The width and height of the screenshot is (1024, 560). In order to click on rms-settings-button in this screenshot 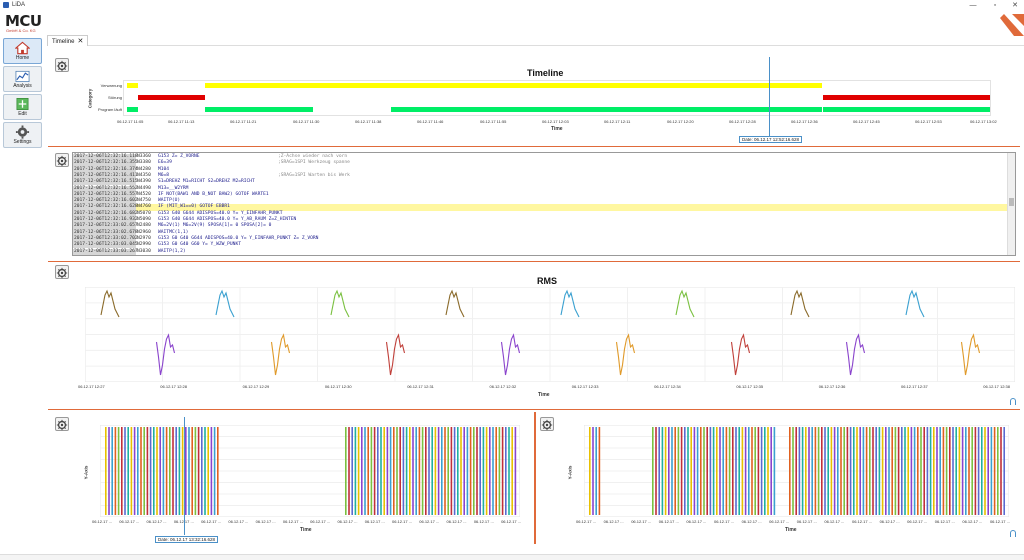, I will do `click(62, 272)`.